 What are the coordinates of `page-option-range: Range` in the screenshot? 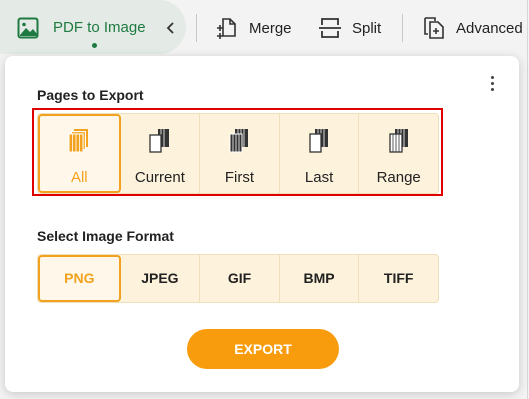 It's located at (398, 153).